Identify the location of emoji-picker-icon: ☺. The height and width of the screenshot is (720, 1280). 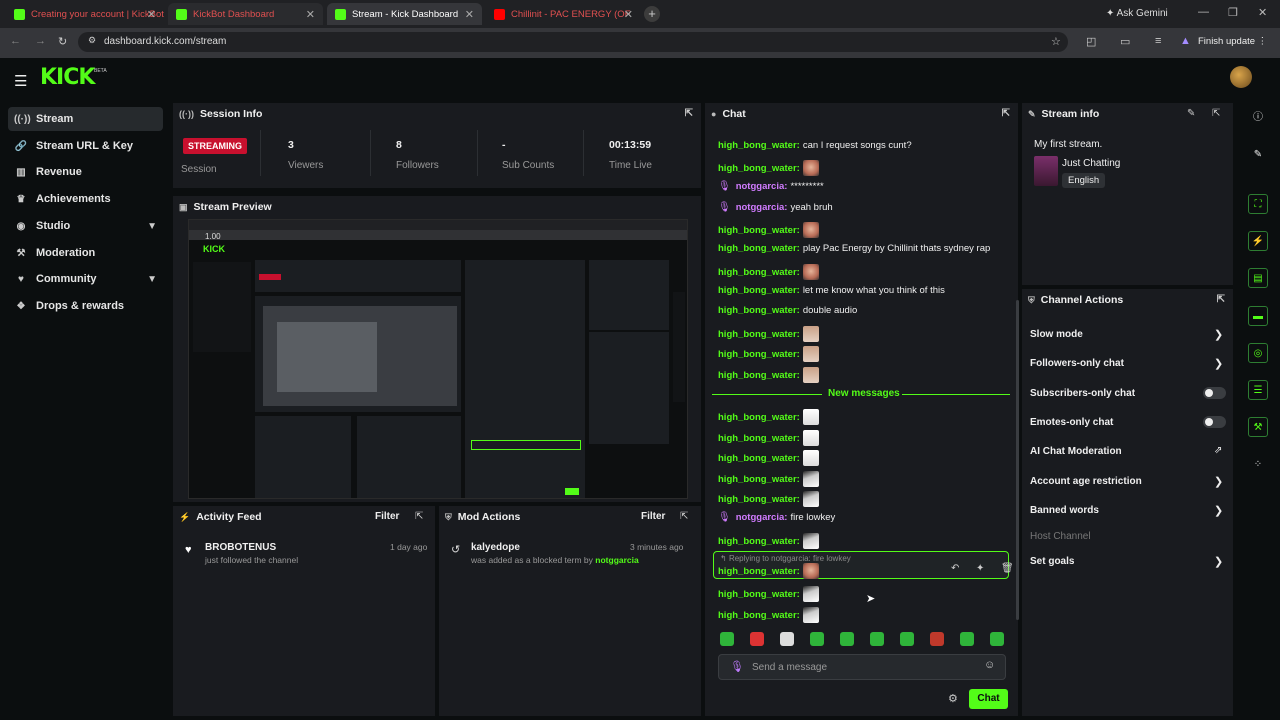
(989, 665).